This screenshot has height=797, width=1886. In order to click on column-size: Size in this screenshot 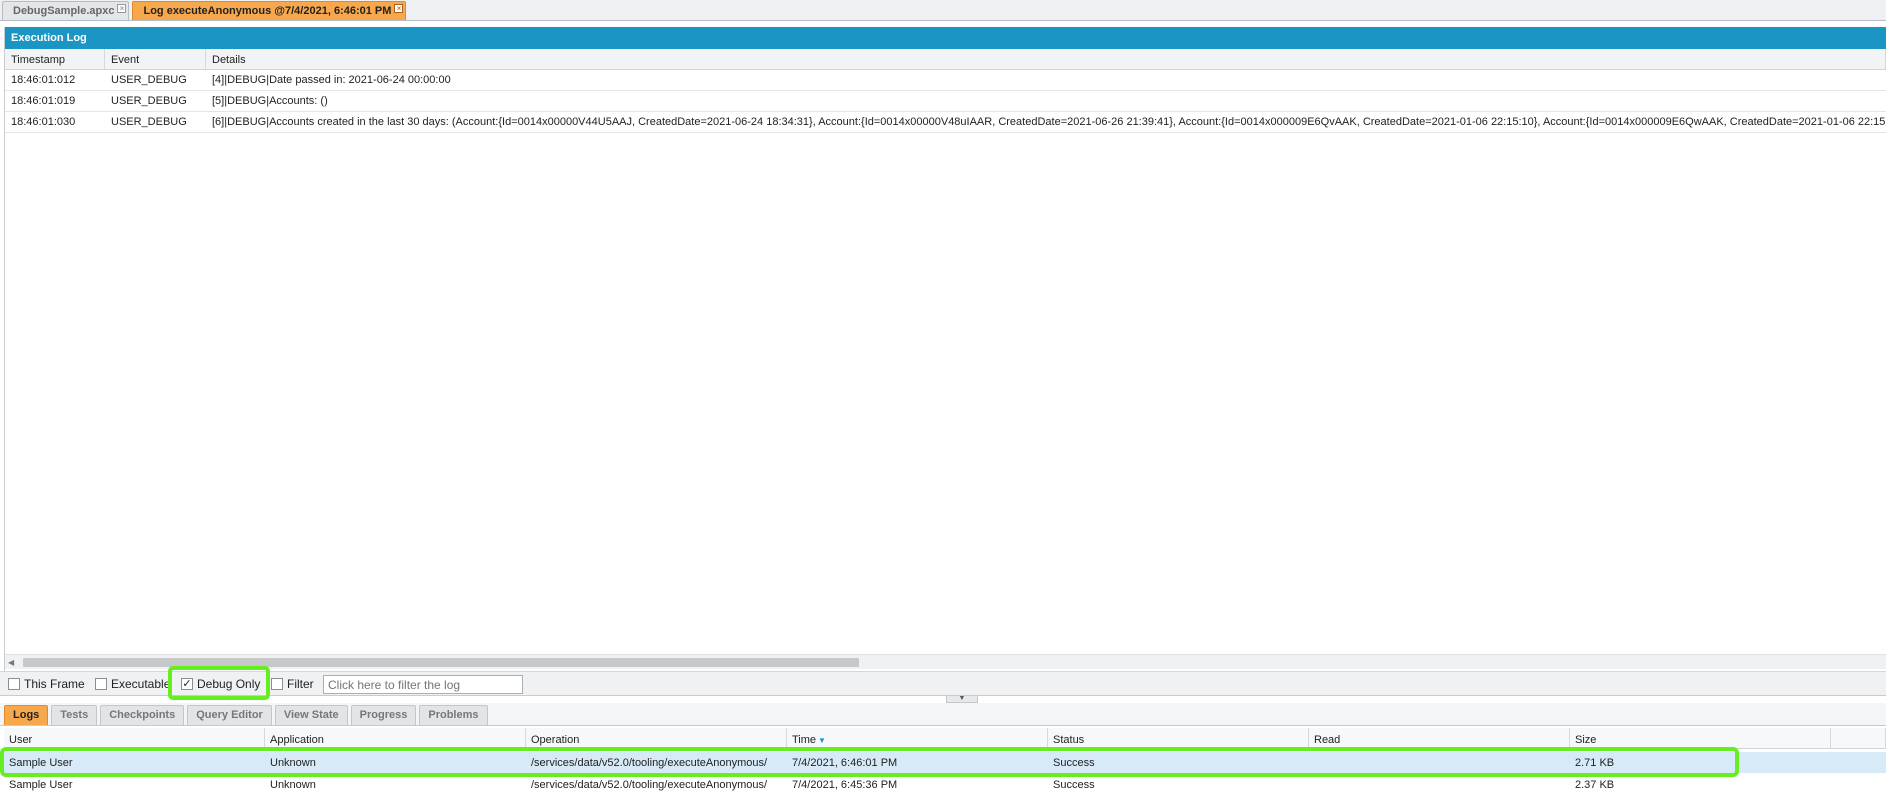, I will do `click(1700, 738)`.